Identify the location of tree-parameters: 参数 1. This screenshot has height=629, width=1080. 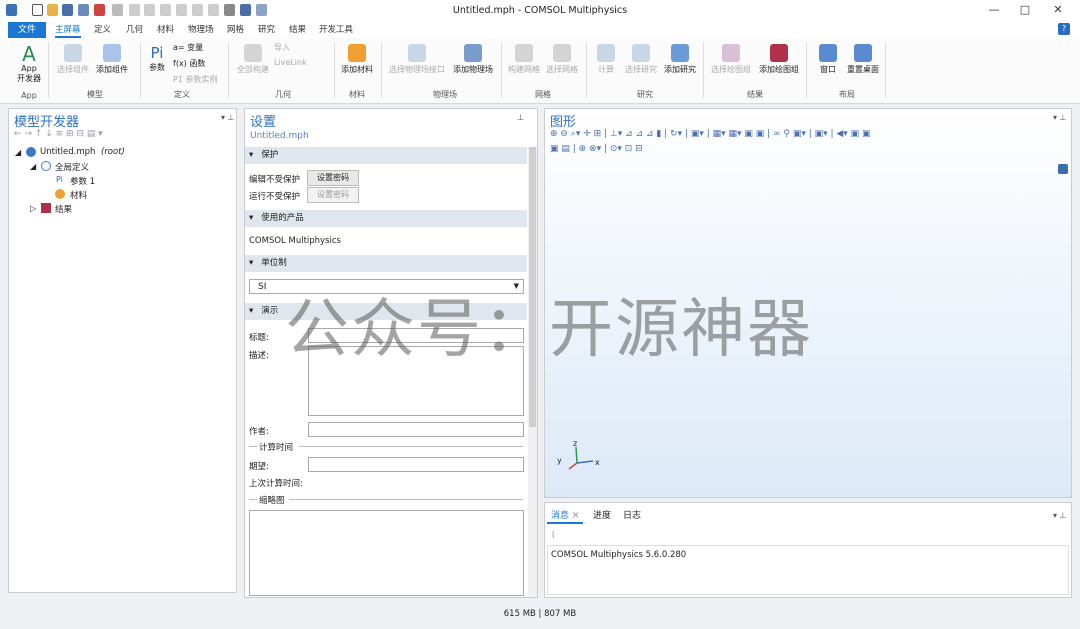
(82, 181).